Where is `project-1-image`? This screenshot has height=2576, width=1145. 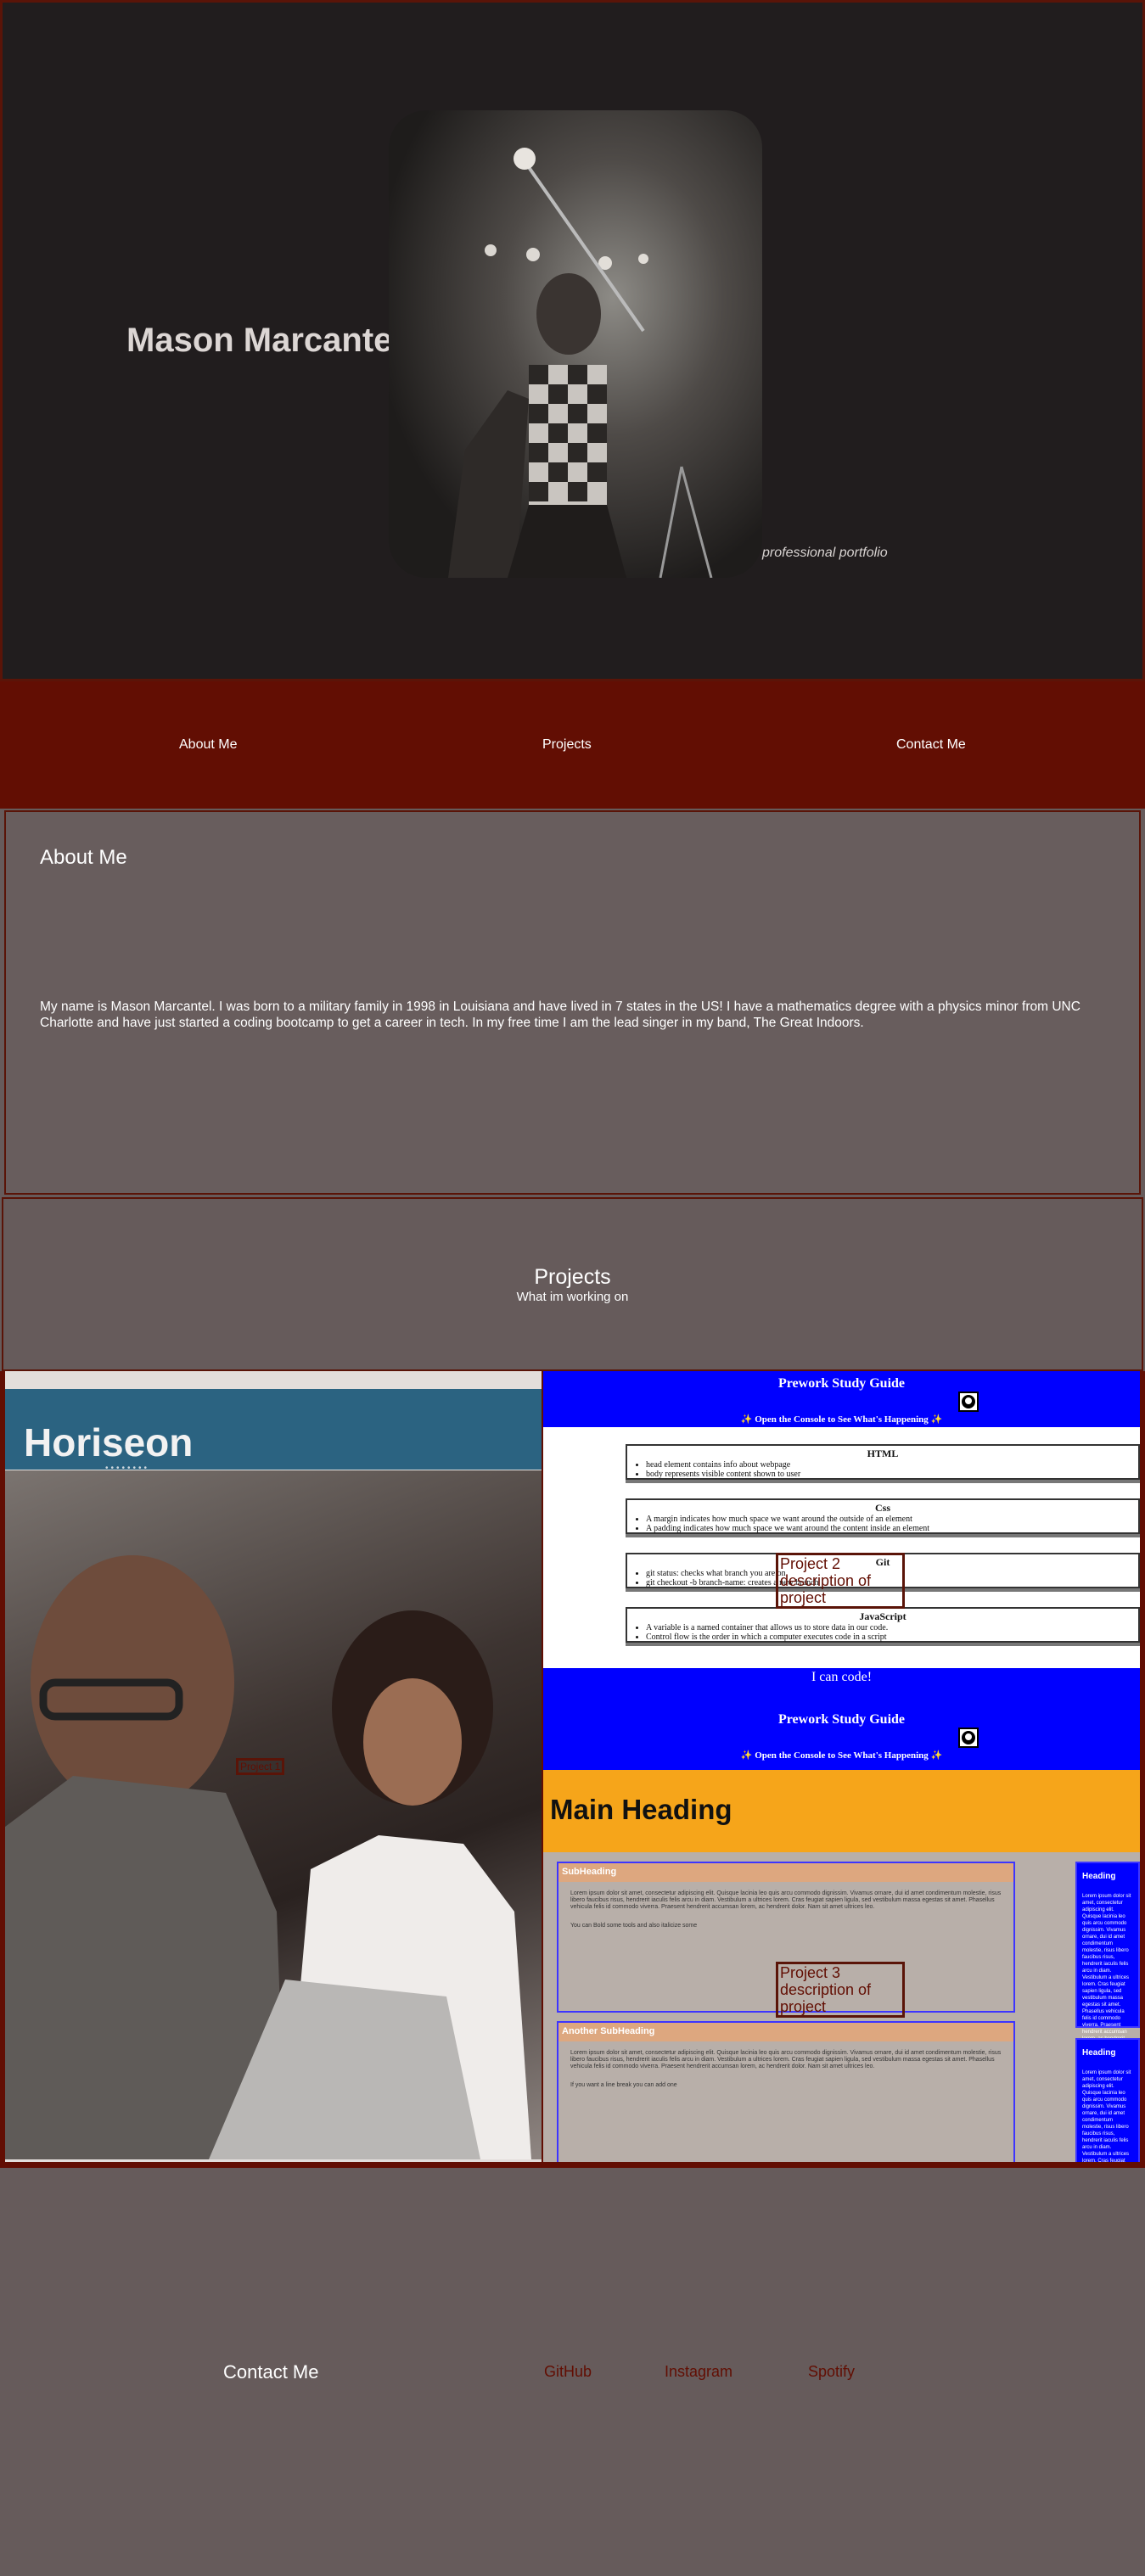 project-1-image is located at coordinates (273, 1815).